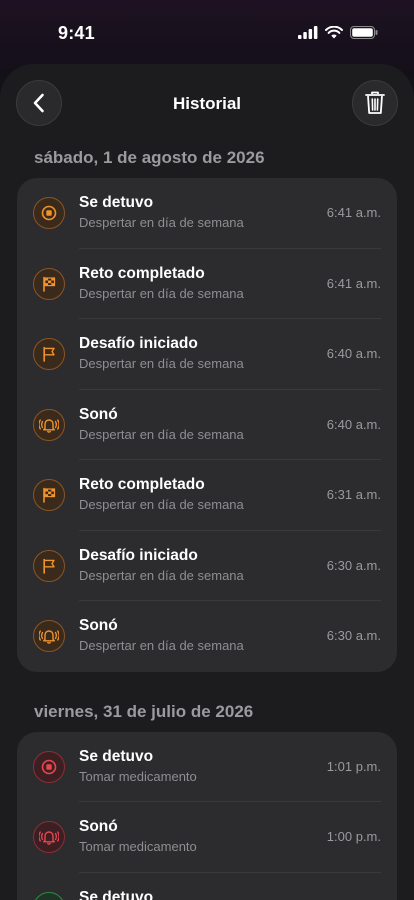 The height and width of the screenshot is (900, 414). What do you see at coordinates (149, 157) in the screenshot?
I see `section-date-header: sábado, 1 de agosto de 2026` at bounding box center [149, 157].